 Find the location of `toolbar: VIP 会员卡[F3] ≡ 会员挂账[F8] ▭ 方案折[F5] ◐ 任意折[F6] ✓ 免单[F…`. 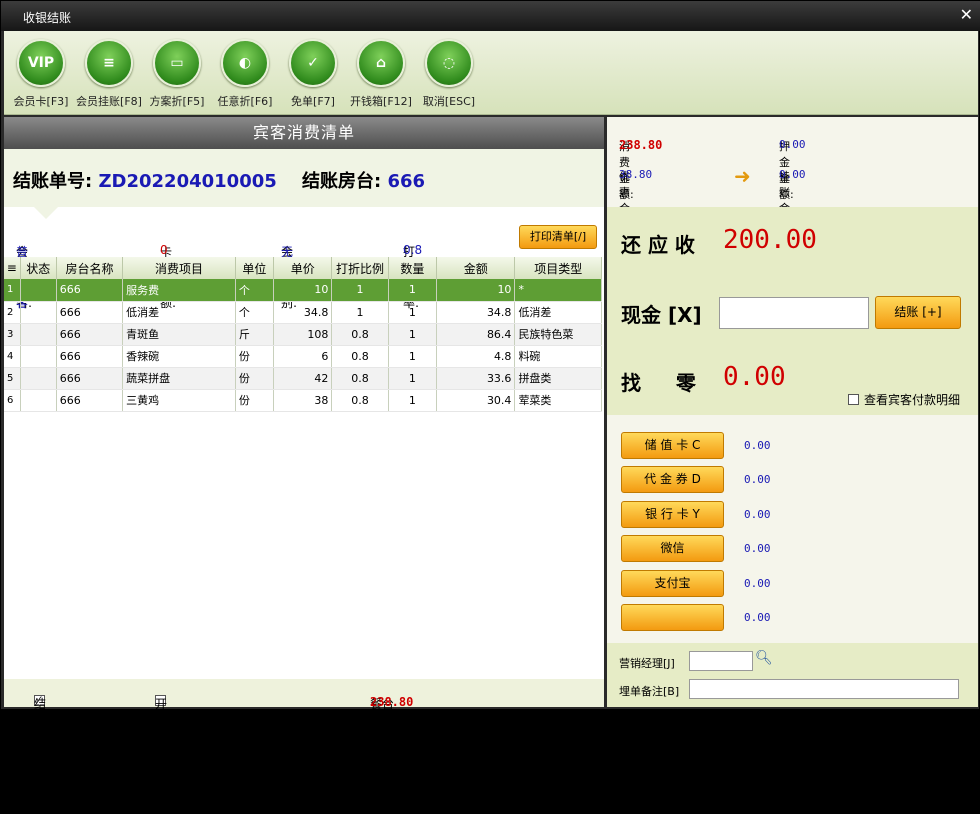

toolbar: VIP 会员卡[F3] ≡ 会员挂账[F8] ▭ 方案折[F5] ◐ 任意折[F6] ✓ 免单[F… is located at coordinates (491, 73).